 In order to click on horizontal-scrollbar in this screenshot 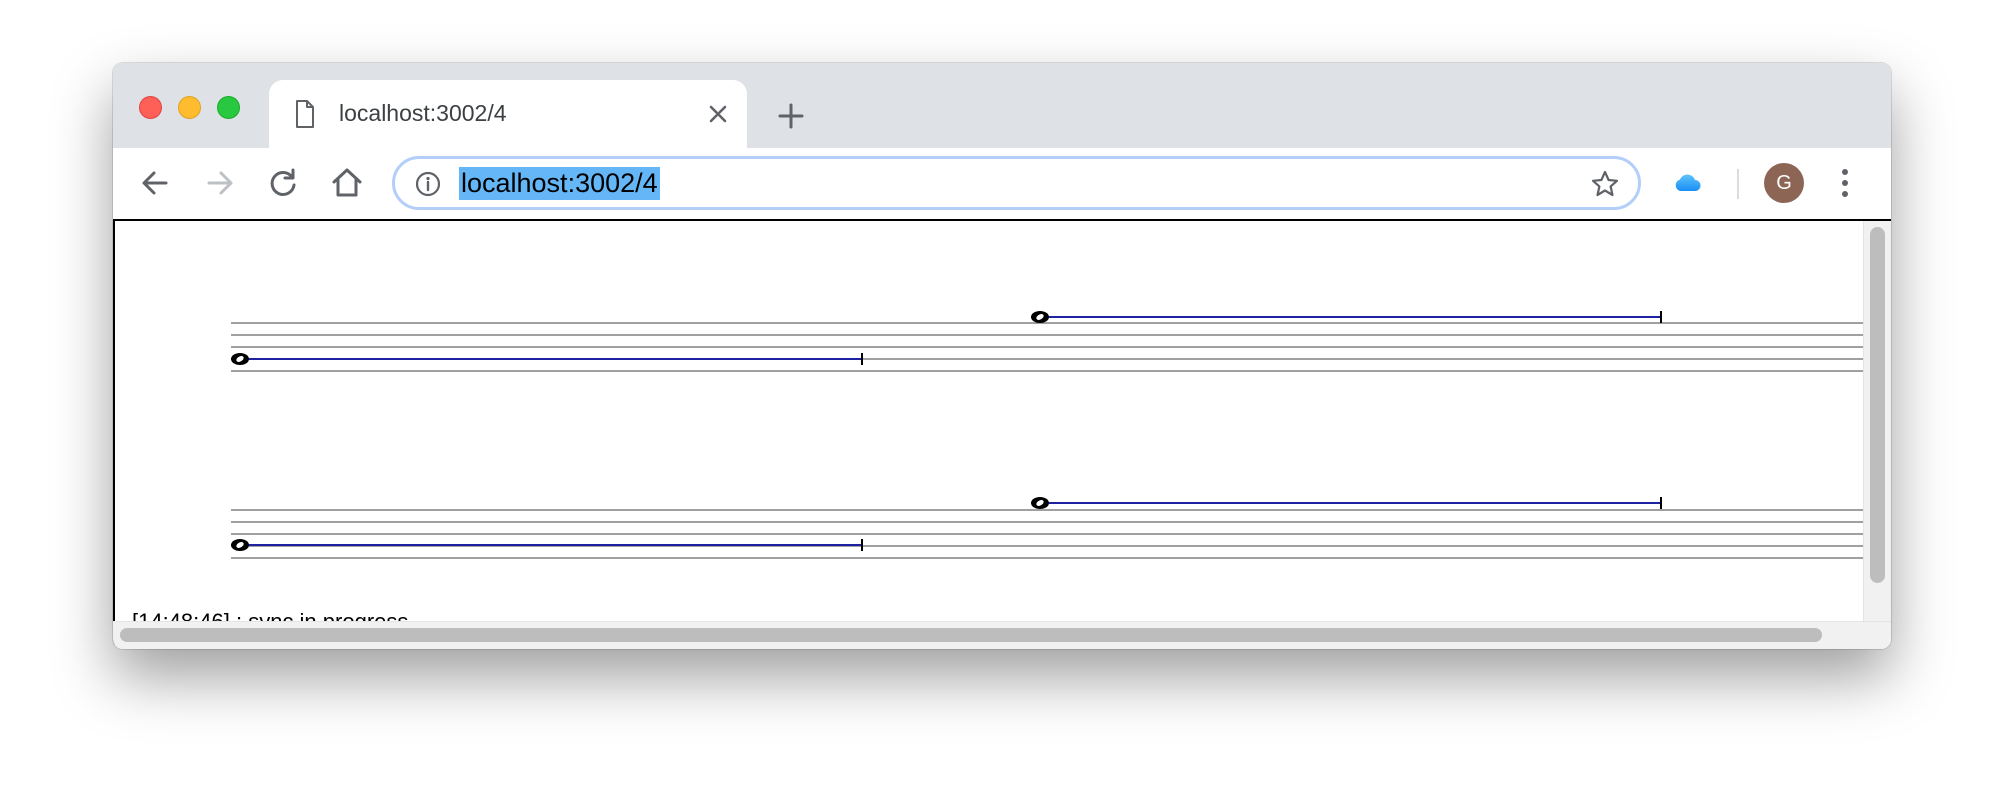, I will do `click(1002, 635)`.